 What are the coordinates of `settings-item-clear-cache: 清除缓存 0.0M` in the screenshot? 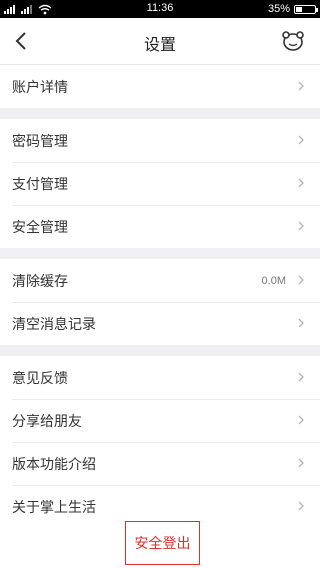 It's located at (160, 280).